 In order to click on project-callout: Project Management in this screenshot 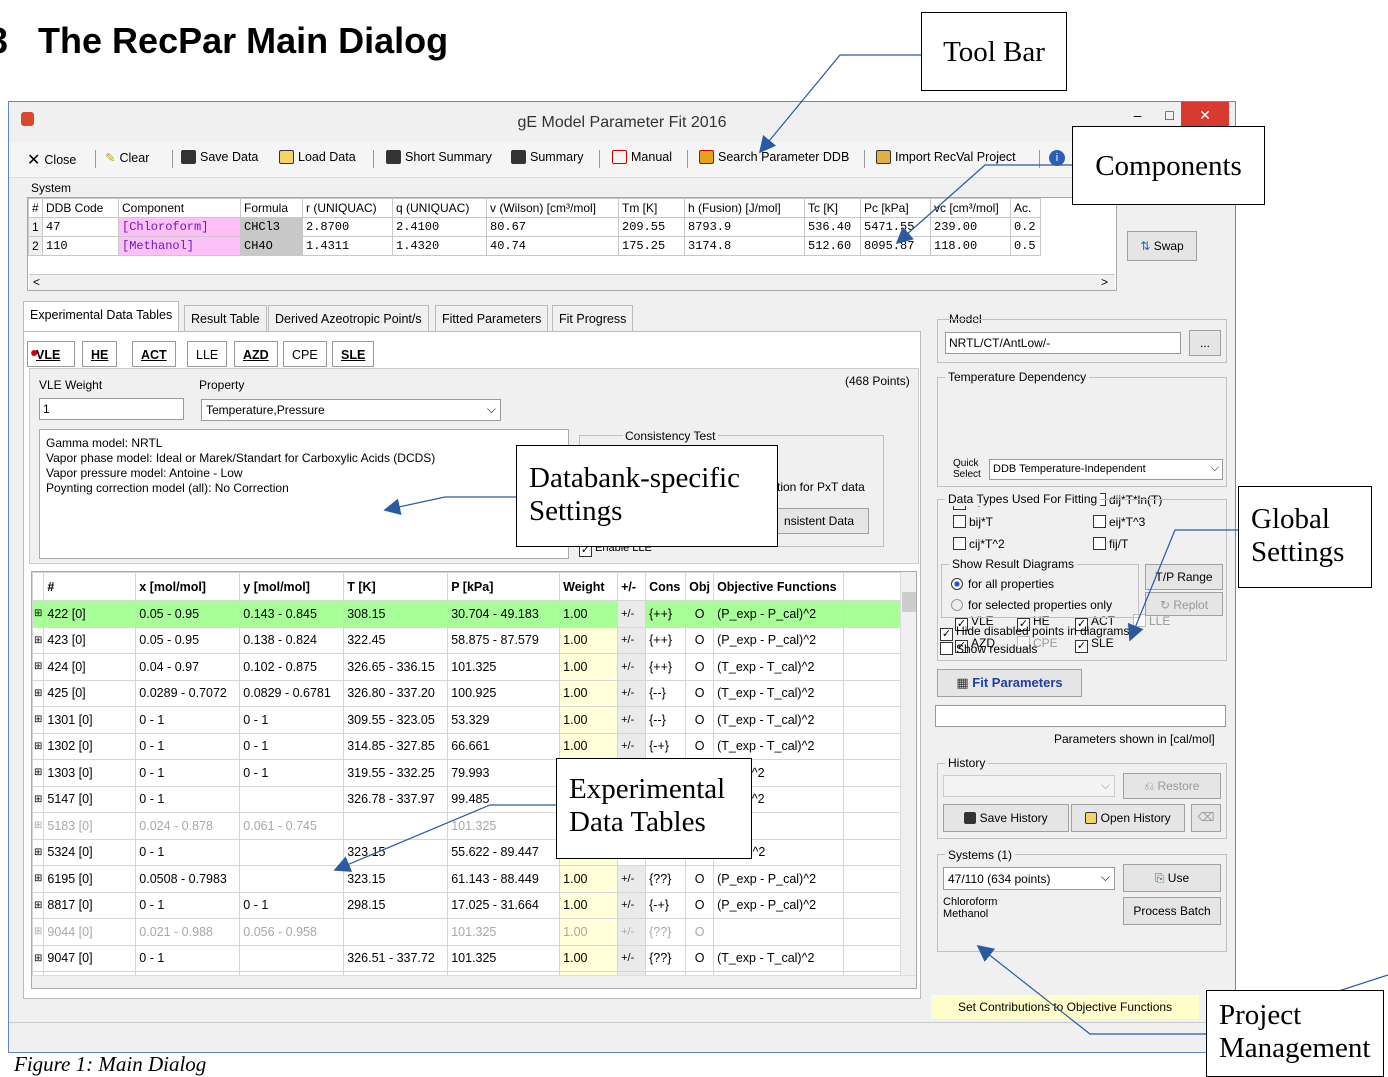, I will do `click(1295, 1033)`.